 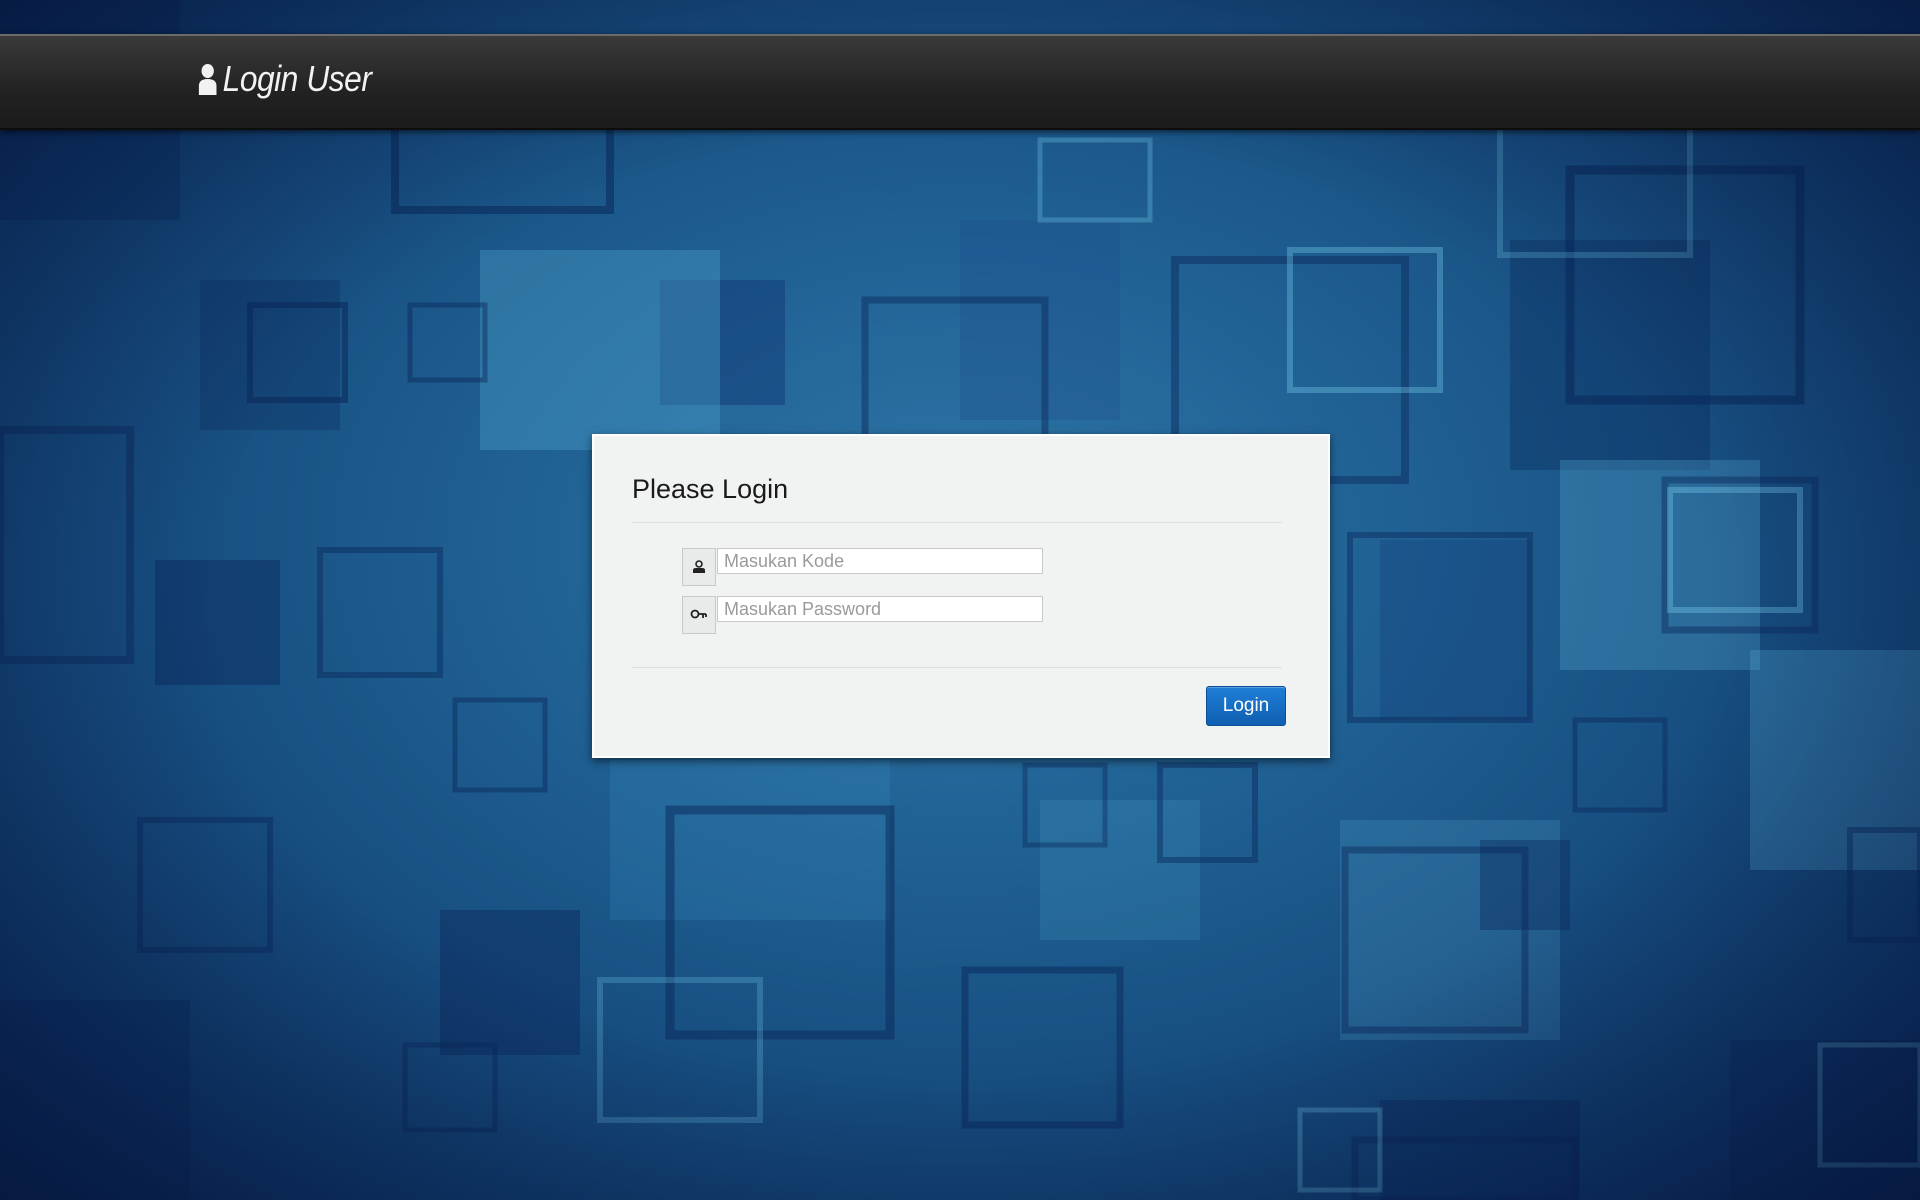 What do you see at coordinates (1246, 706) in the screenshot?
I see `login-button: Login` at bounding box center [1246, 706].